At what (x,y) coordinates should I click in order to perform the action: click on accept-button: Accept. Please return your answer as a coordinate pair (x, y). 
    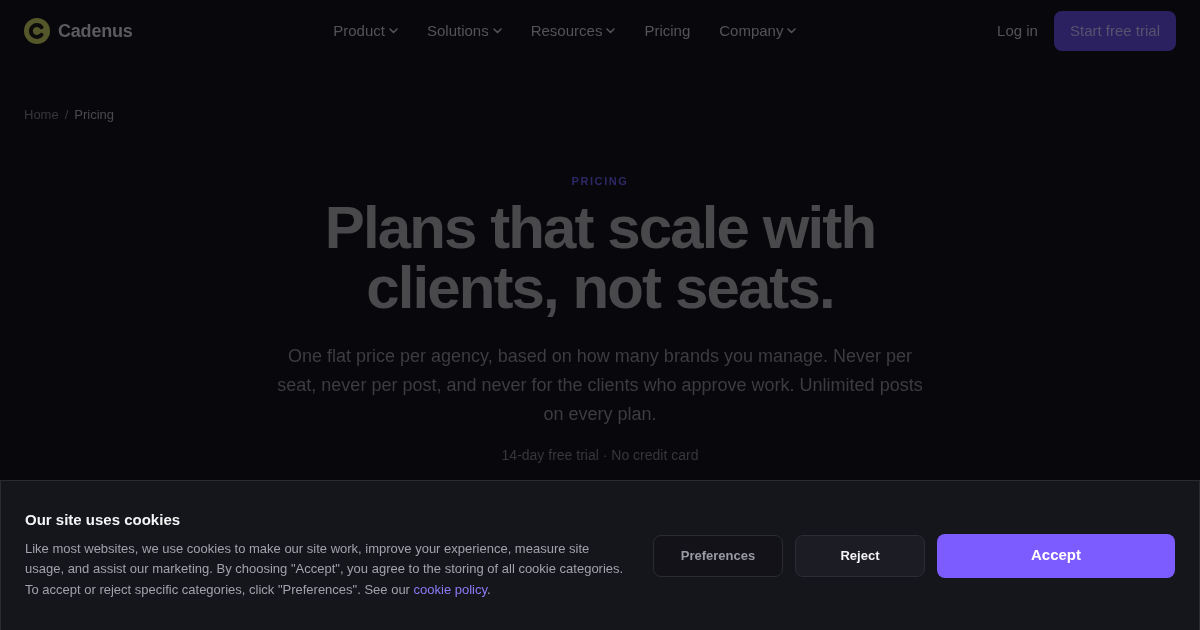
    Looking at the image, I should click on (1056, 555).